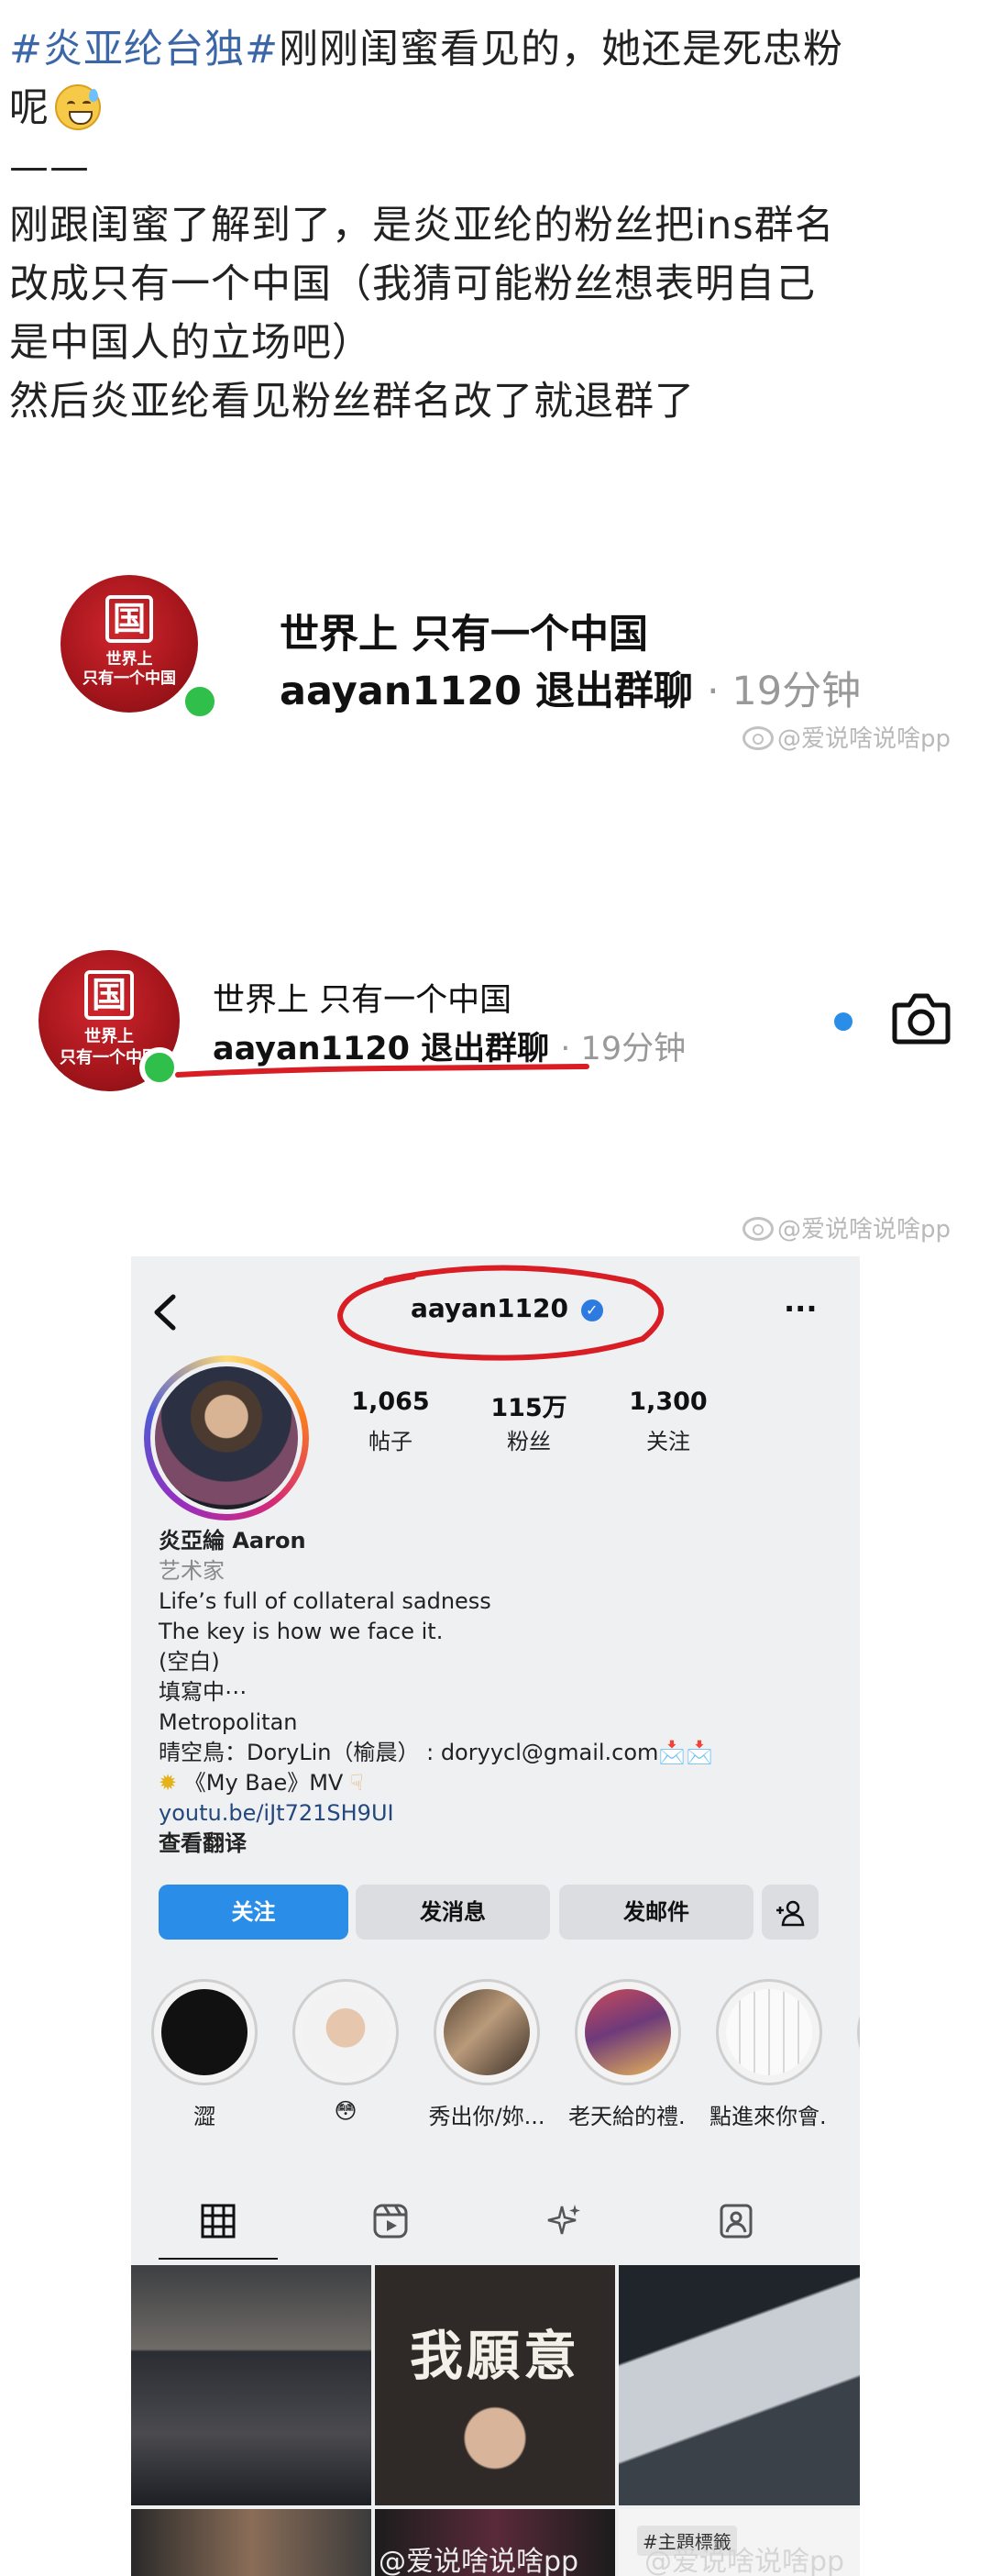  Describe the element at coordinates (500, 1313) in the screenshot. I see `red-circle-annotation` at that location.